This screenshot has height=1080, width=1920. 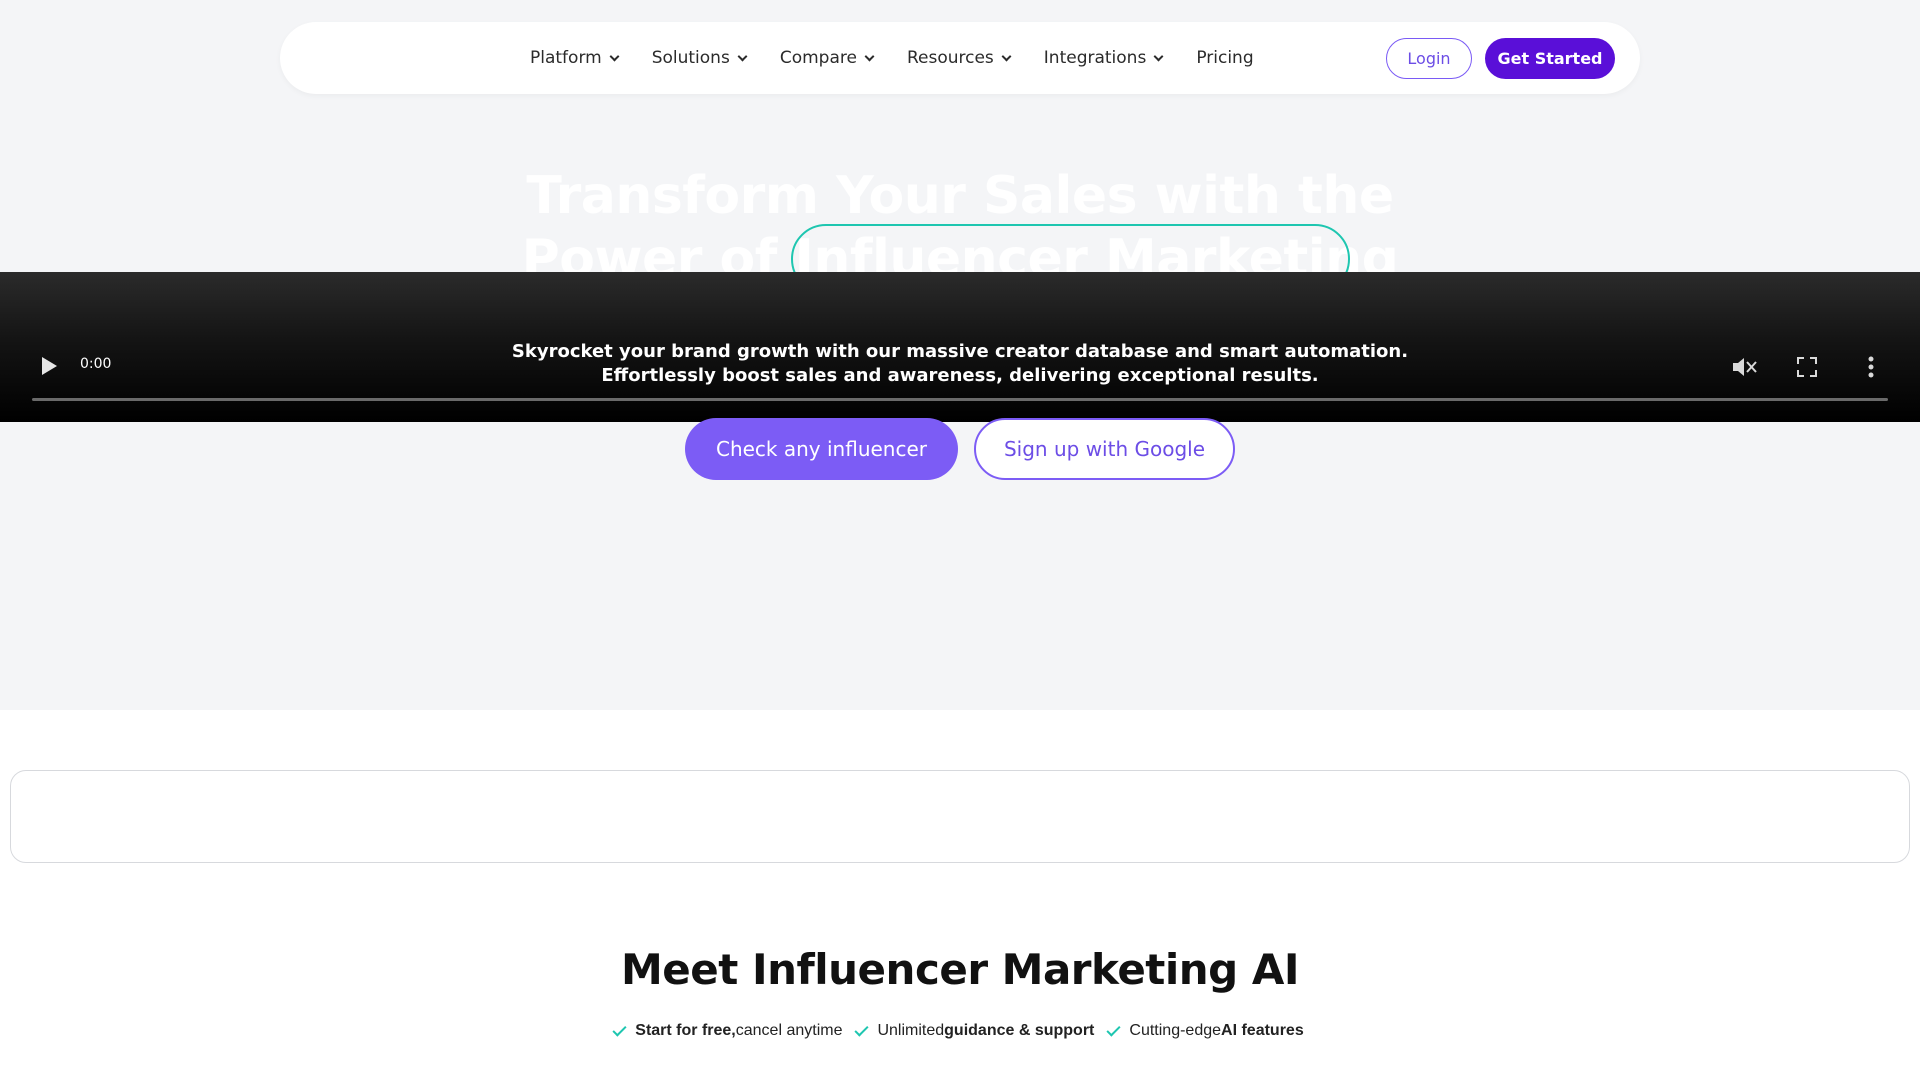 I want to click on feature-bold: guidance & support, so click(x=1019, y=1030).